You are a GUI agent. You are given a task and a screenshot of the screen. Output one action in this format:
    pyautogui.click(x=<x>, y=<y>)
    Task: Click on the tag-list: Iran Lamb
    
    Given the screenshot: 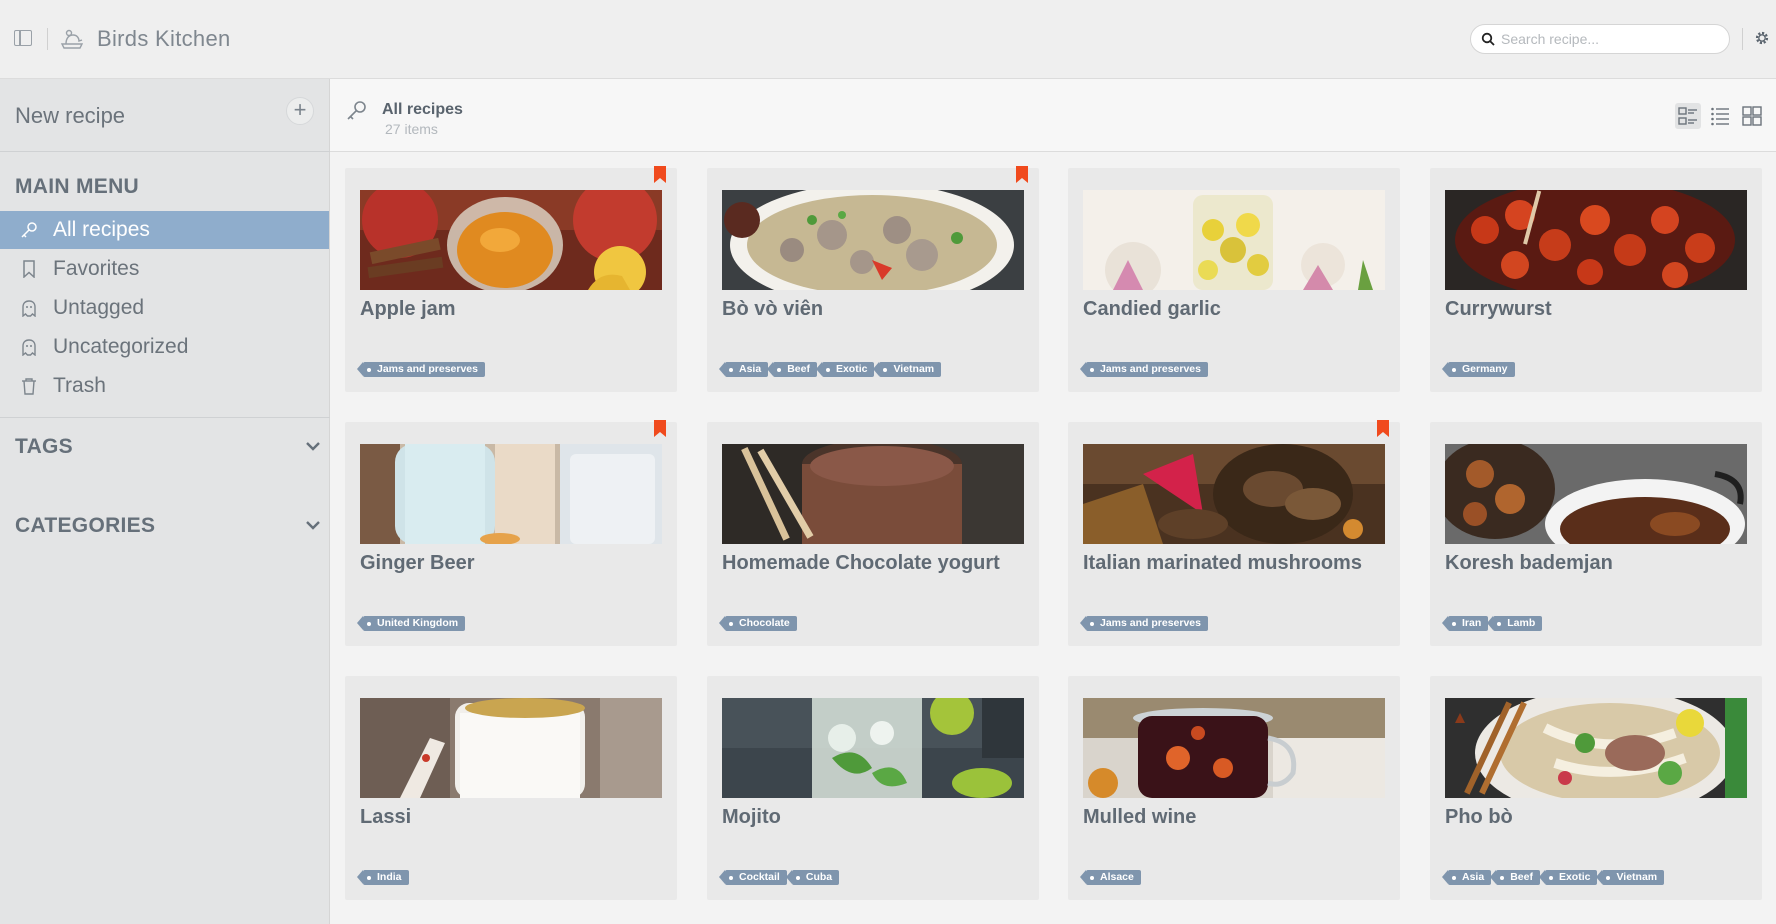 What is the action you would take?
    pyautogui.click(x=1492, y=623)
    